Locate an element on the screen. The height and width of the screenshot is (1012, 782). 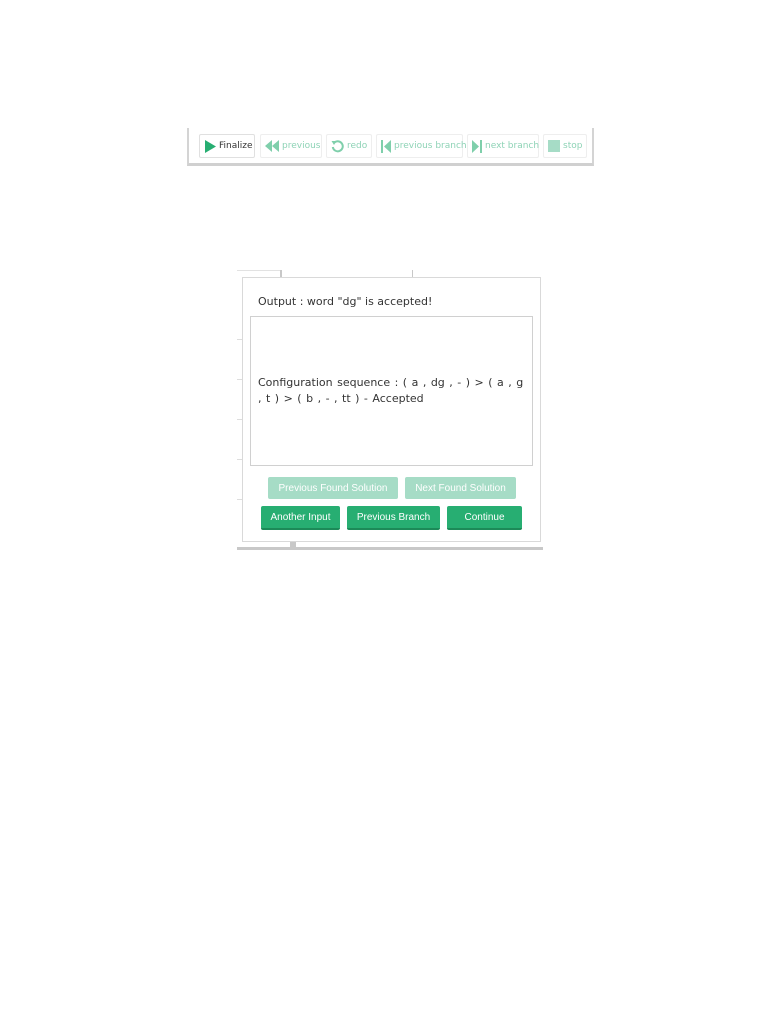
stop-label: stop is located at coordinates (573, 146).